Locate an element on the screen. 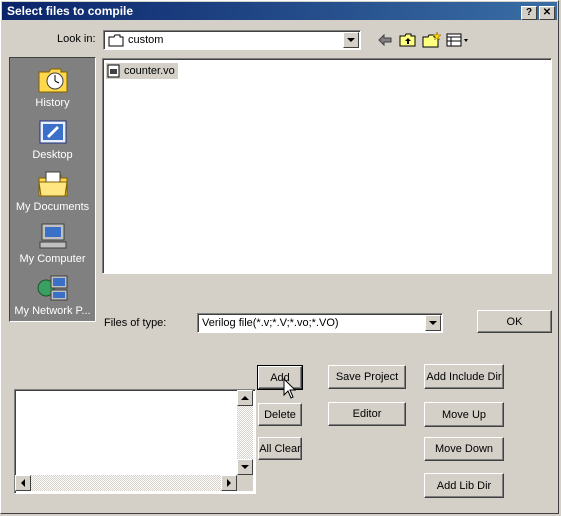 The height and width of the screenshot is (516, 561). horizontal-scrollbar is located at coordinates (126, 483).